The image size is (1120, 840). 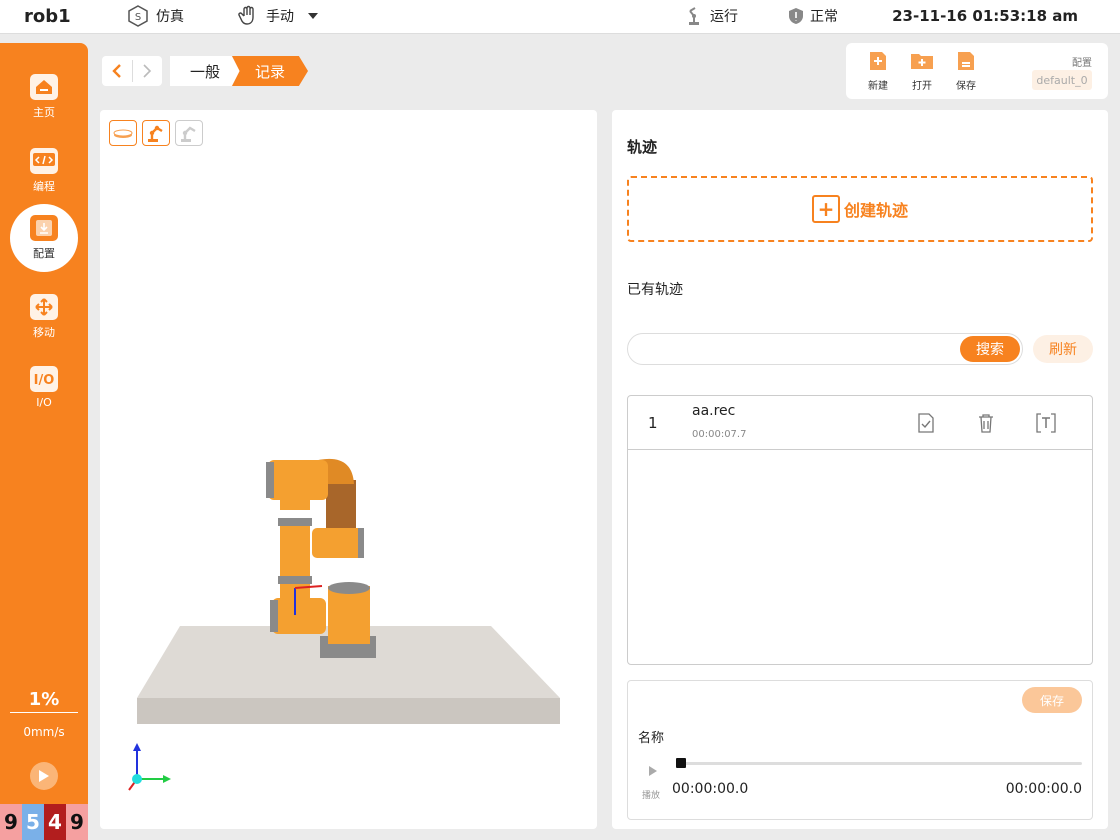 I want to click on create-trajectory-label: 创建轨迹, so click(x=875, y=210).